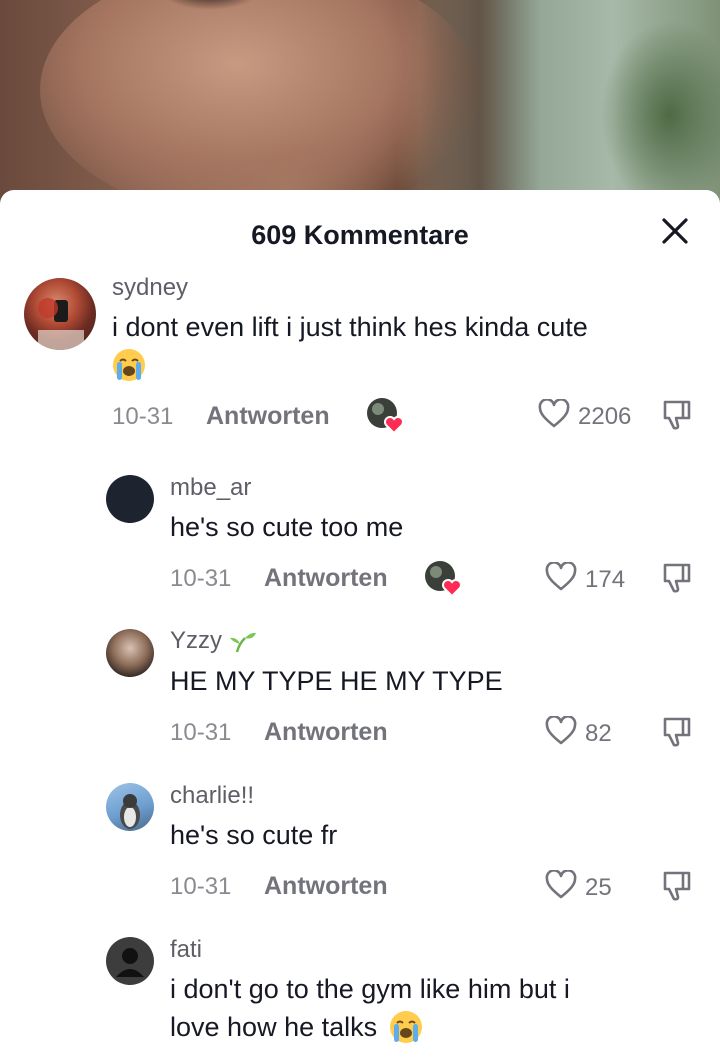 Image resolution: width=720 pixels, height=1057 pixels. What do you see at coordinates (60, 314) in the screenshot?
I see `avatar-sydney` at bounding box center [60, 314].